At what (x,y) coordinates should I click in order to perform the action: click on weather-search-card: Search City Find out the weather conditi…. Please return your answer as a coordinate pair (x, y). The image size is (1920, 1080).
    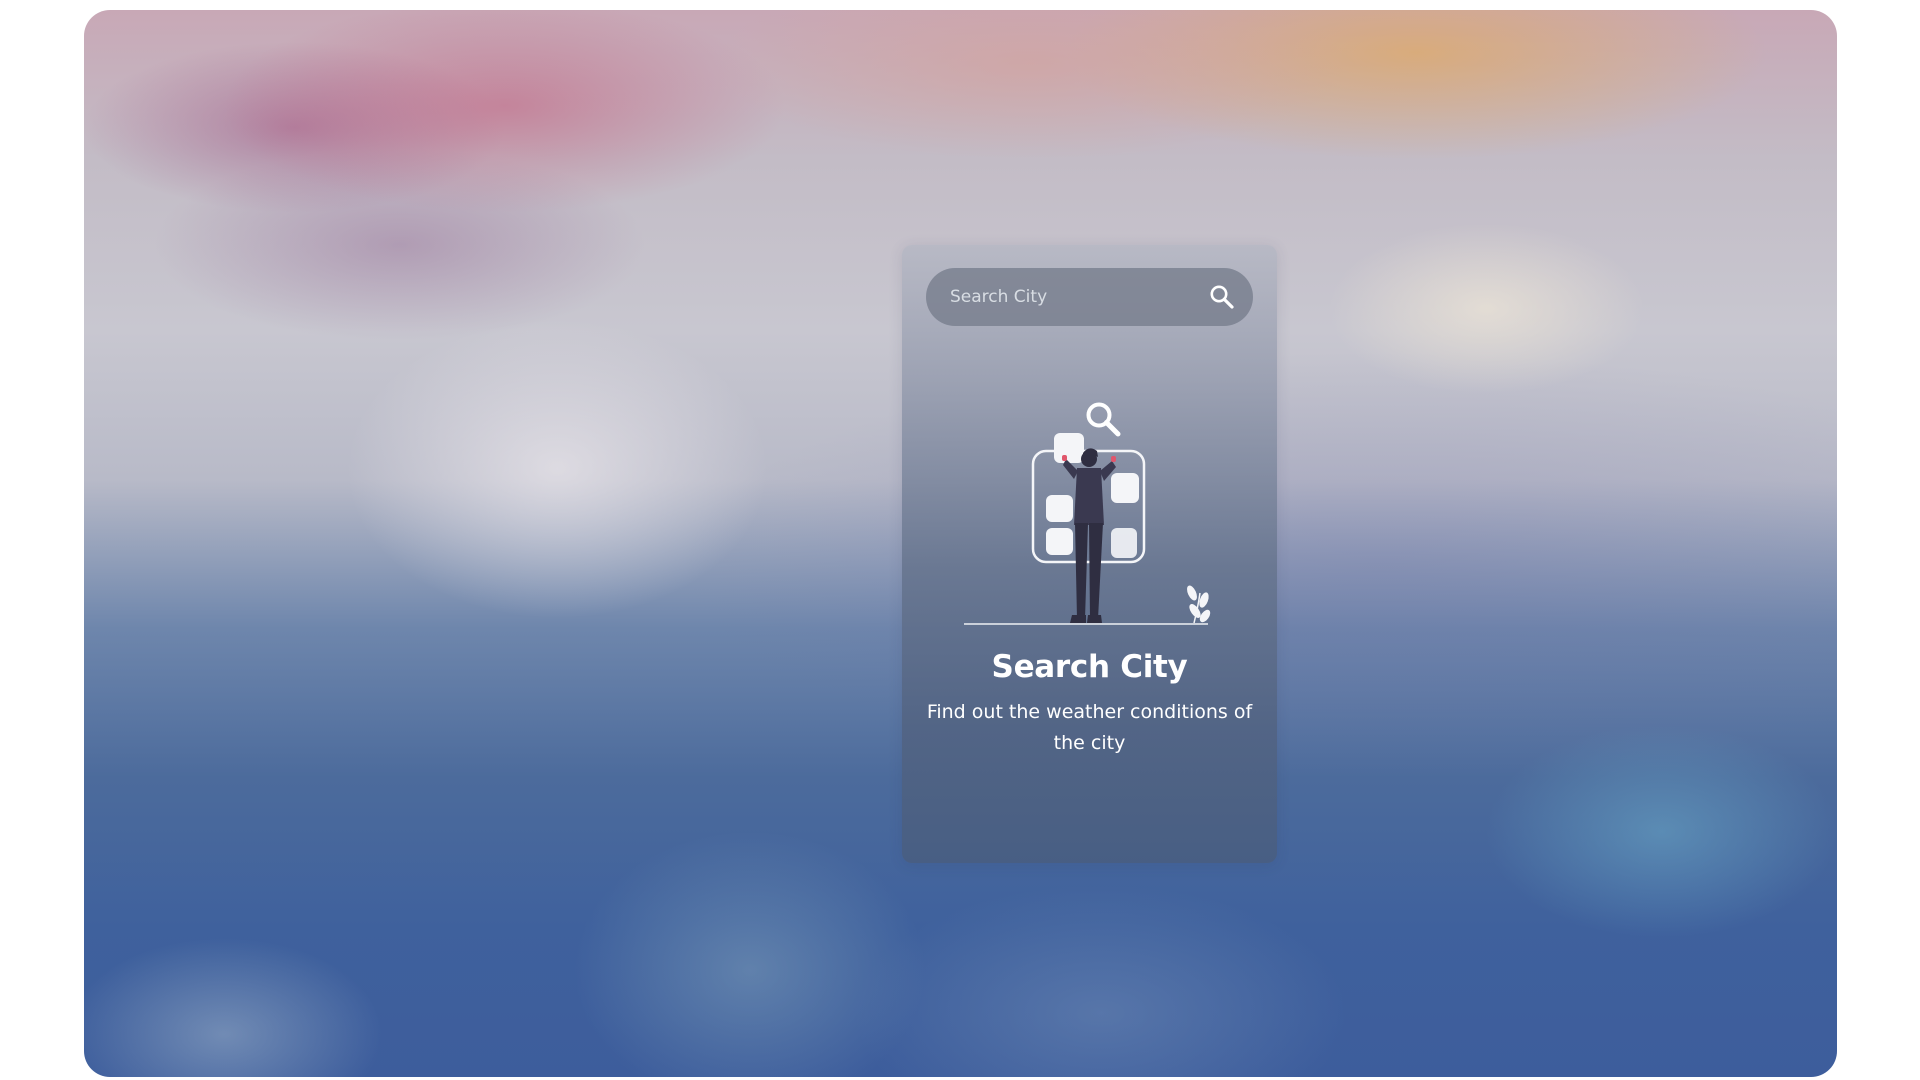
    Looking at the image, I should click on (1089, 554).